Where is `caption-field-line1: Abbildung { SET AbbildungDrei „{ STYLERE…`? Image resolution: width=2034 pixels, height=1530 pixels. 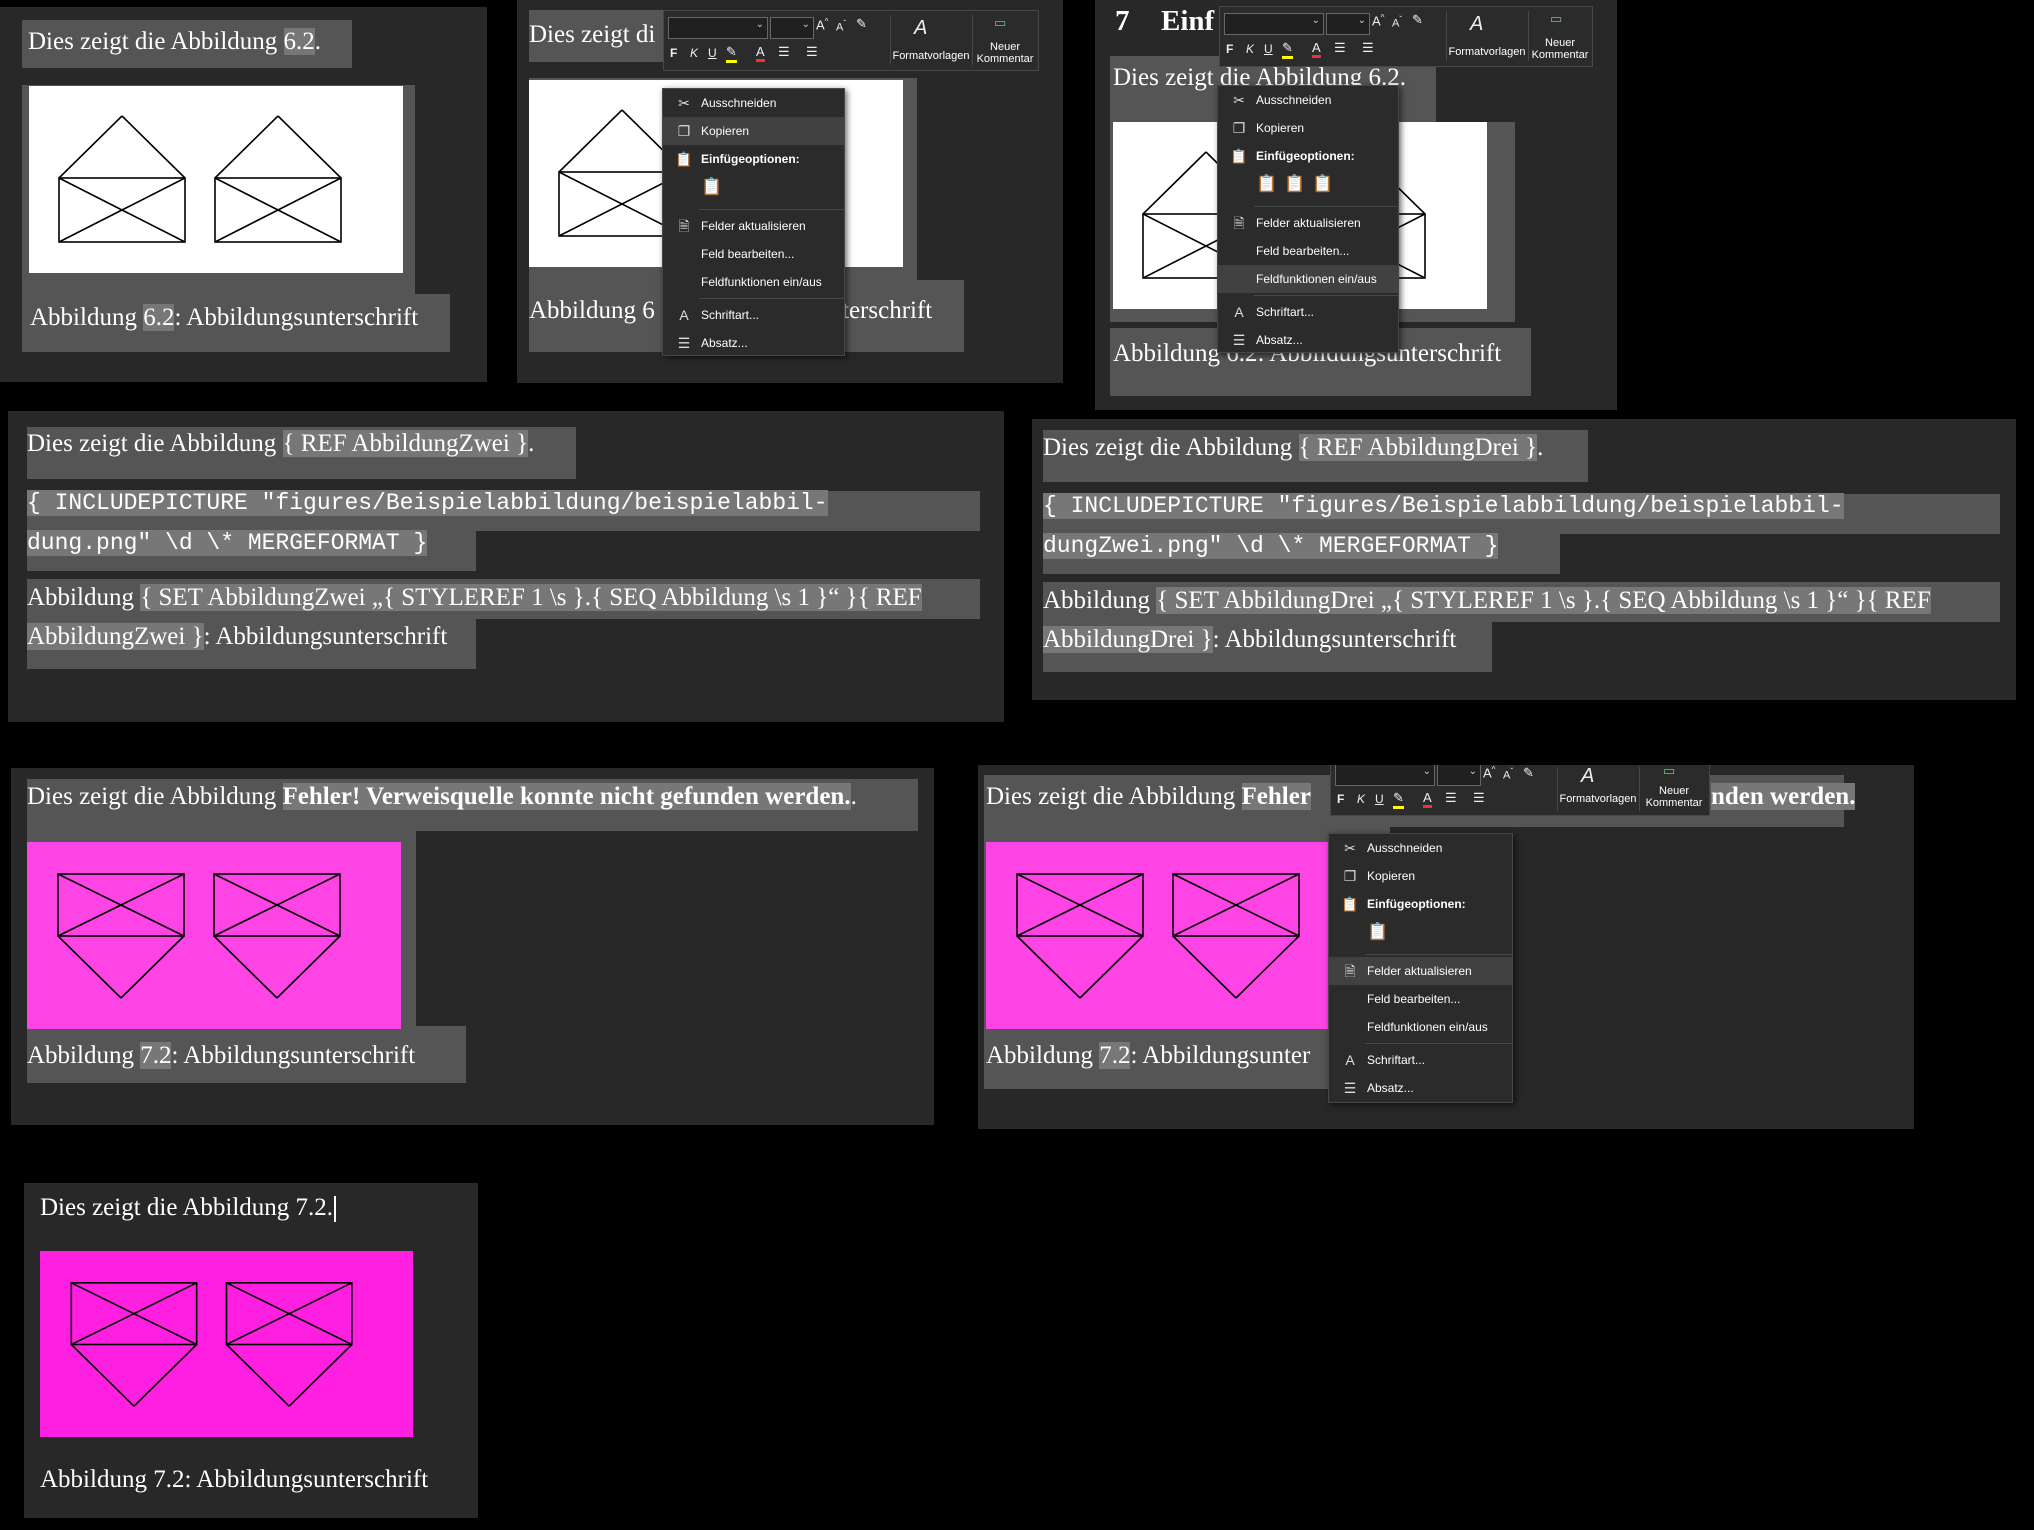 caption-field-line1: Abbildung { SET AbbildungDrei „{ STYLERE… is located at coordinates (1487, 601).